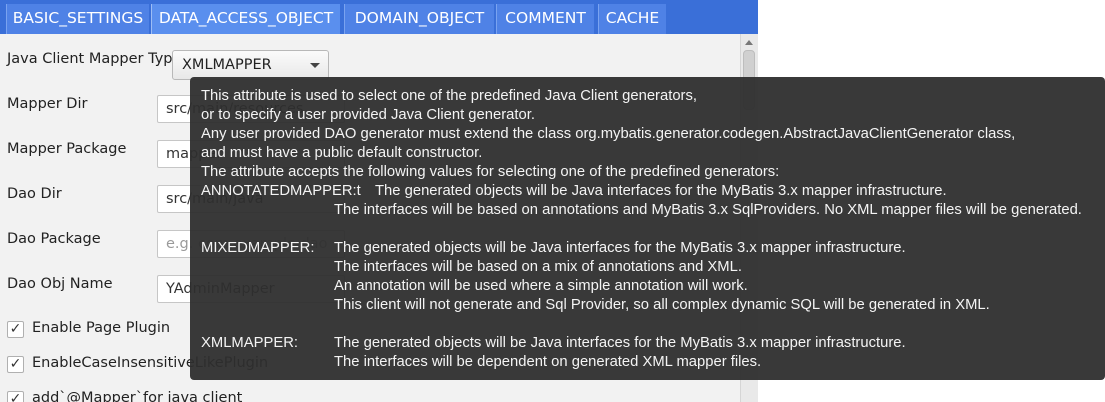 The image size is (1105, 402). What do you see at coordinates (15, 329) in the screenshot?
I see `enable-page-plugin-checkbox: ✓` at bounding box center [15, 329].